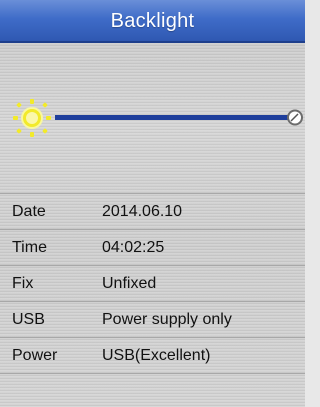 This screenshot has height=407, width=320. What do you see at coordinates (129, 283) in the screenshot?
I see `fix-value: Unfixed` at bounding box center [129, 283].